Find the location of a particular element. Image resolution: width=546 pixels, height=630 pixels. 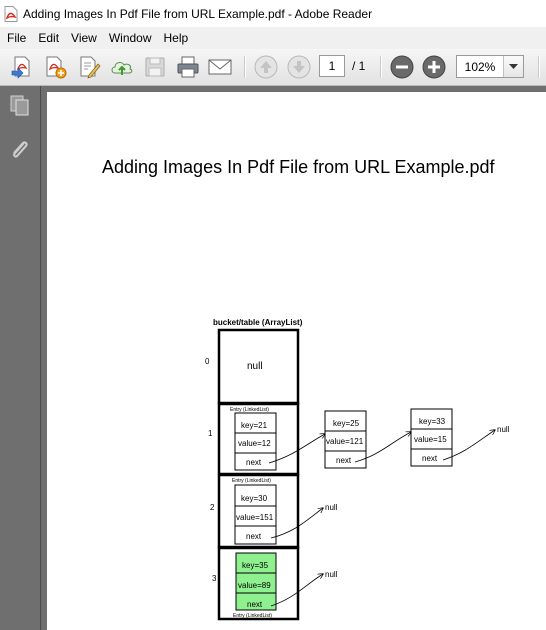

zoom-select is located at coordinates (490, 66).